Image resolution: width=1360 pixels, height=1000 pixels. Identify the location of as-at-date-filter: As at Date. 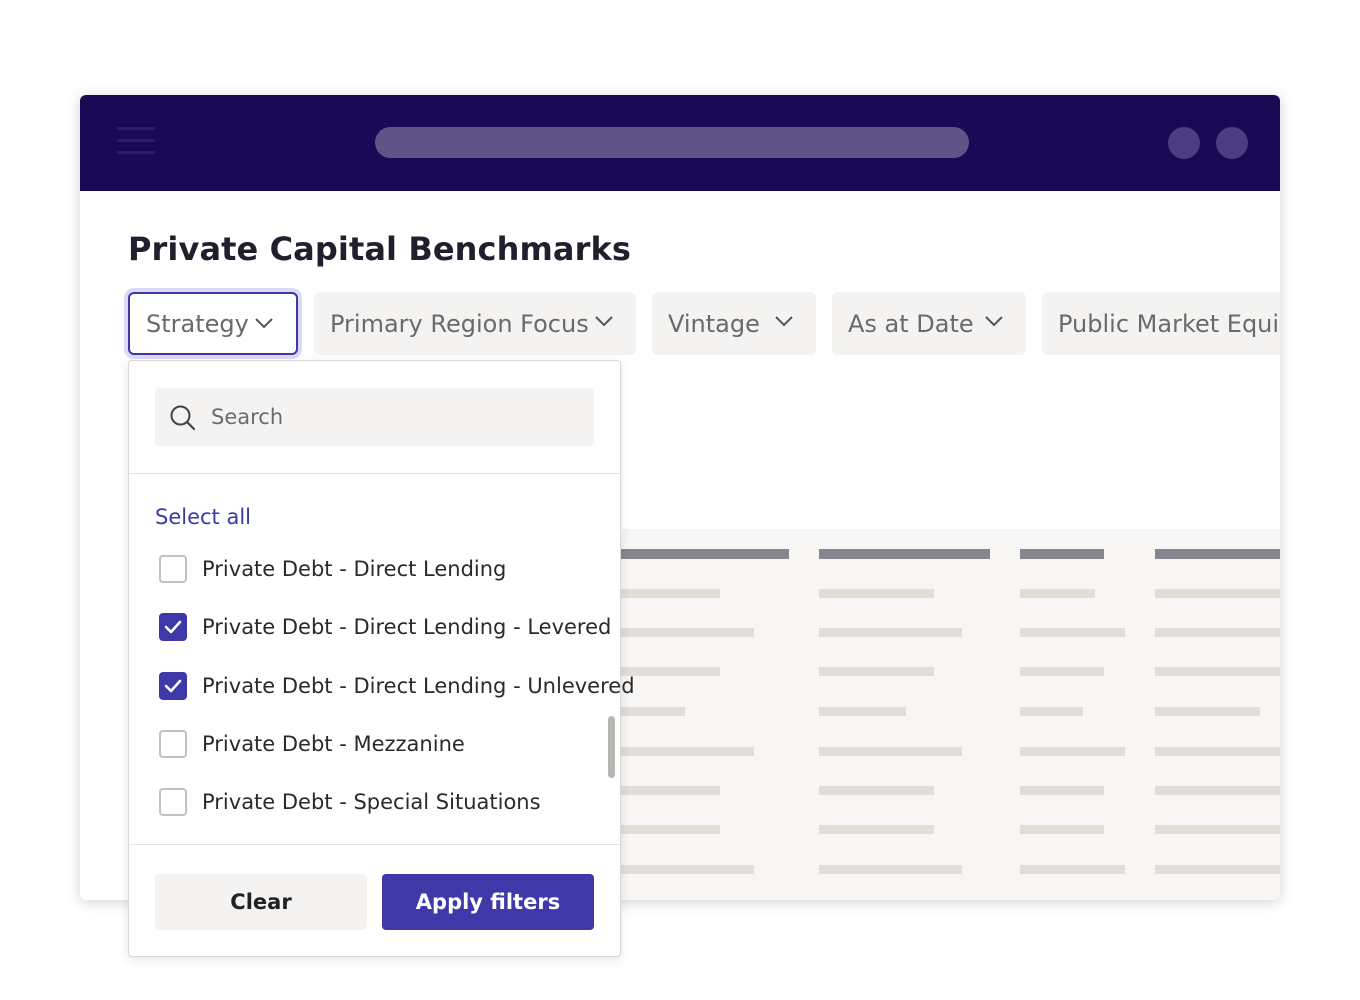
(929, 323).